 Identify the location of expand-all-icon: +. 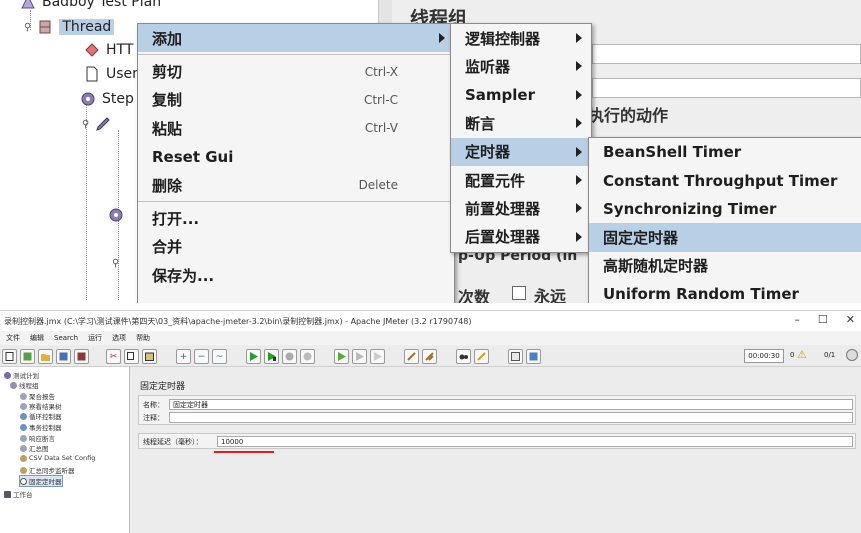
(183, 356).